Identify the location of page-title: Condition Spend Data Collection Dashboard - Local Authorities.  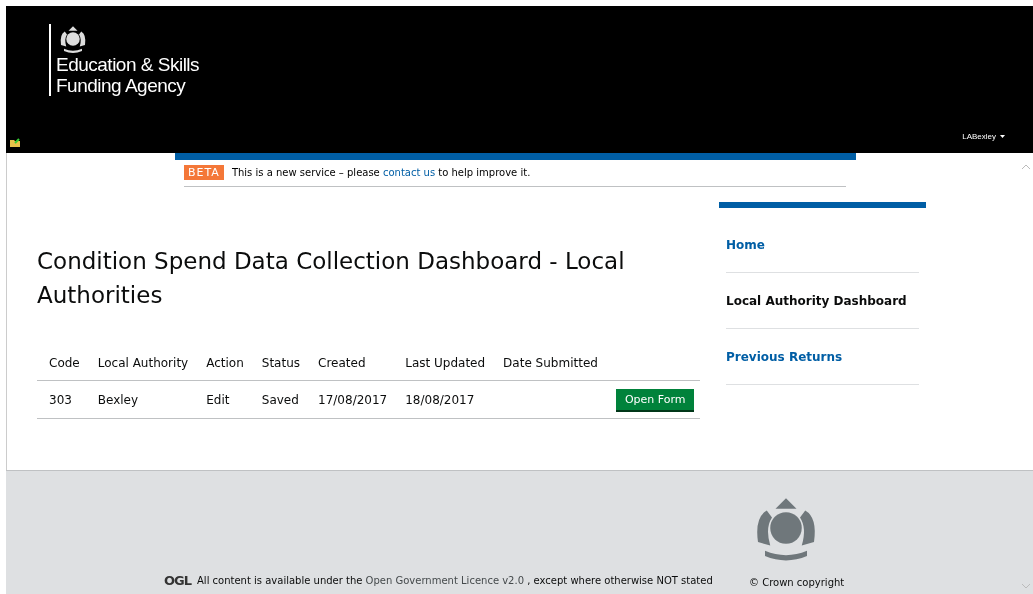
(331, 278).